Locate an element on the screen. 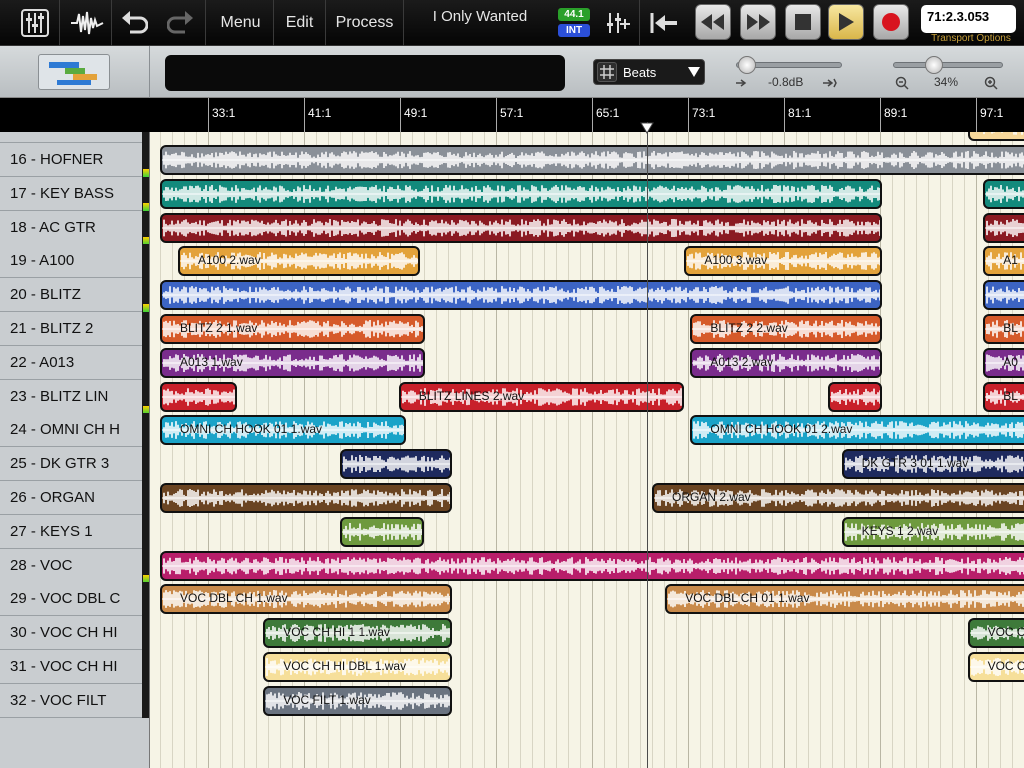 This screenshot has width=1024, height=768. snap-grid-icon is located at coordinates (607, 72).